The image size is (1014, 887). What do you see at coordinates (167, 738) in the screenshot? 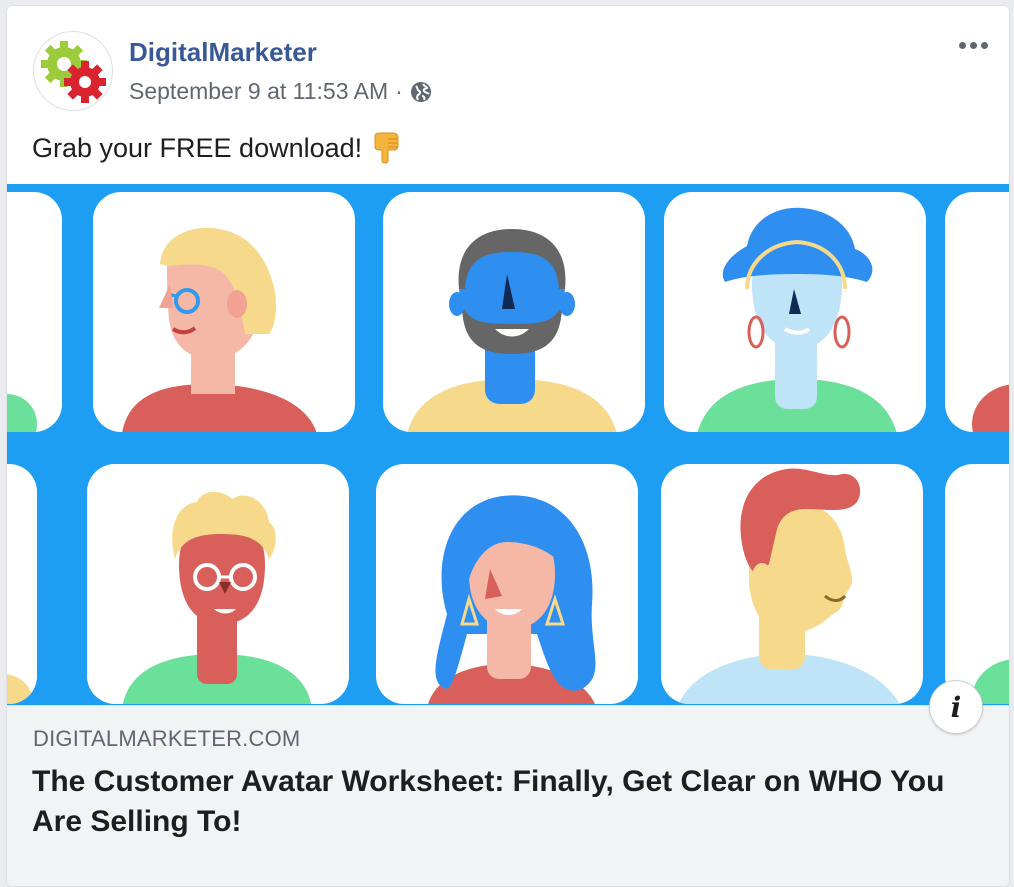
I see `link-domain: DIGITALMARKETER.COM` at bounding box center [167, 738].